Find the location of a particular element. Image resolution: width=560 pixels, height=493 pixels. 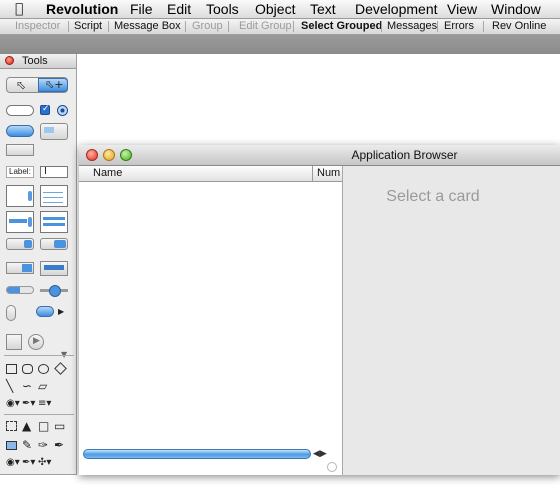

pen-color-tool-icon: ✒▾ is located at coordinates (28, 404).